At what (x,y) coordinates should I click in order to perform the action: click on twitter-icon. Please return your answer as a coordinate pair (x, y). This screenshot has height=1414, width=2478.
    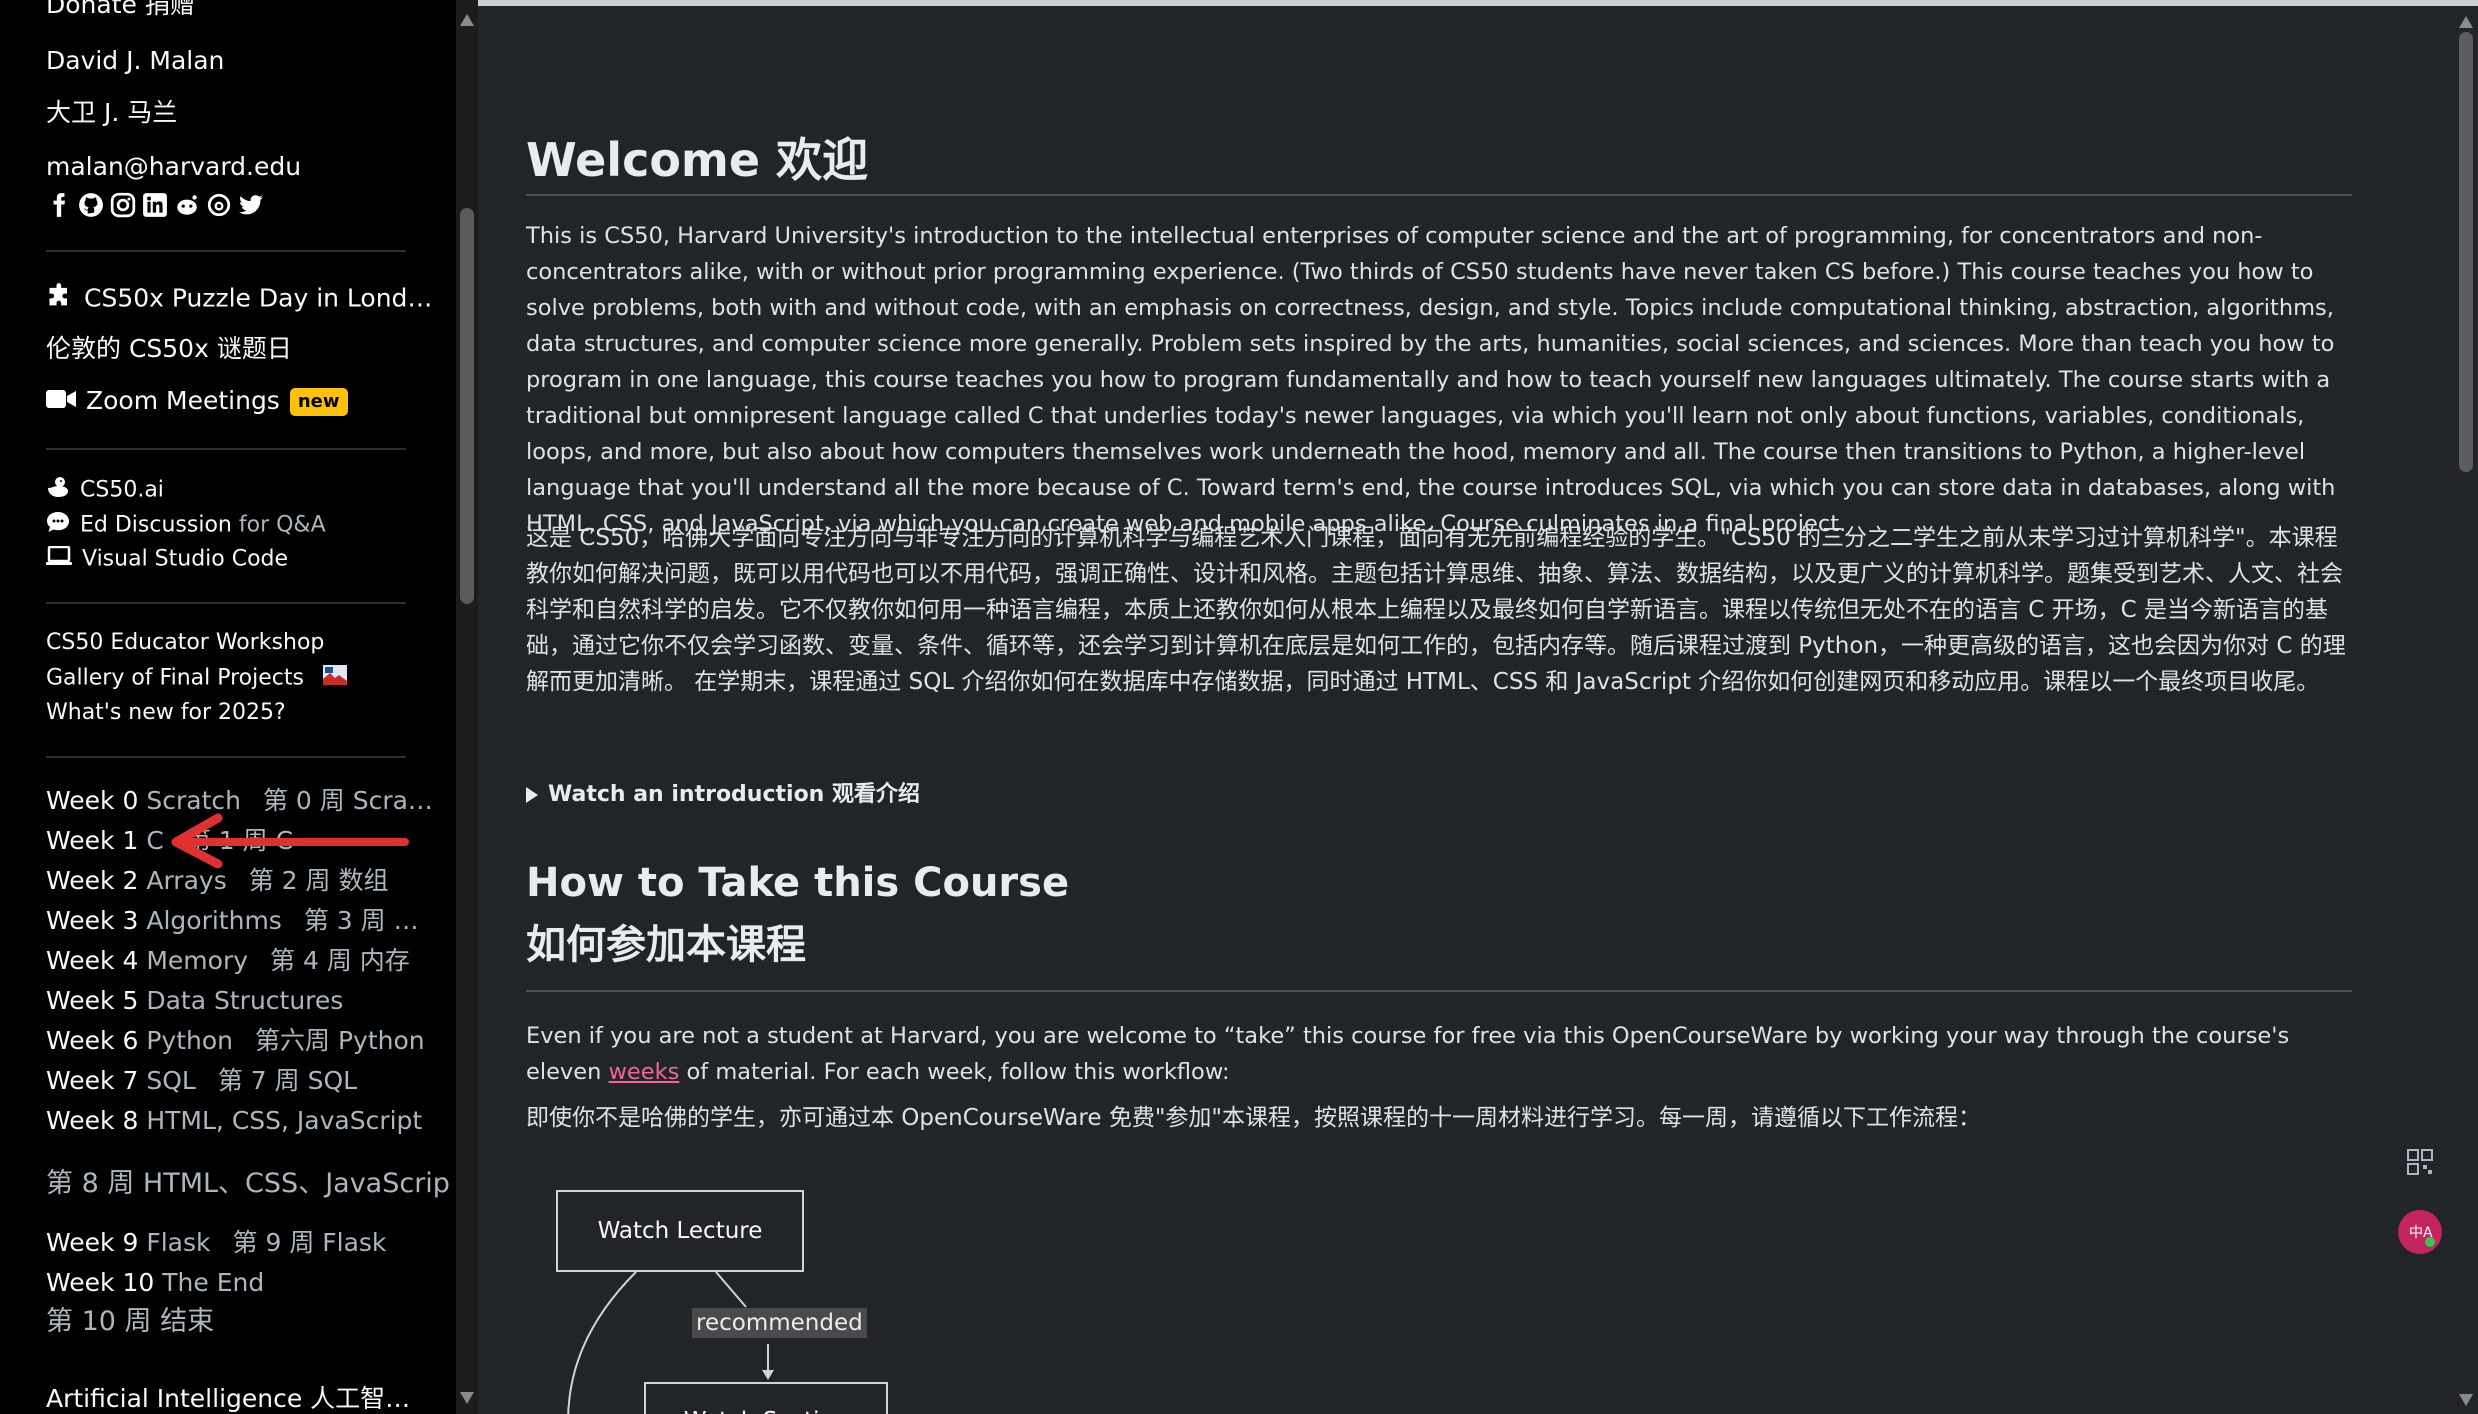
    Looking at the image, I should click on (251, 205).